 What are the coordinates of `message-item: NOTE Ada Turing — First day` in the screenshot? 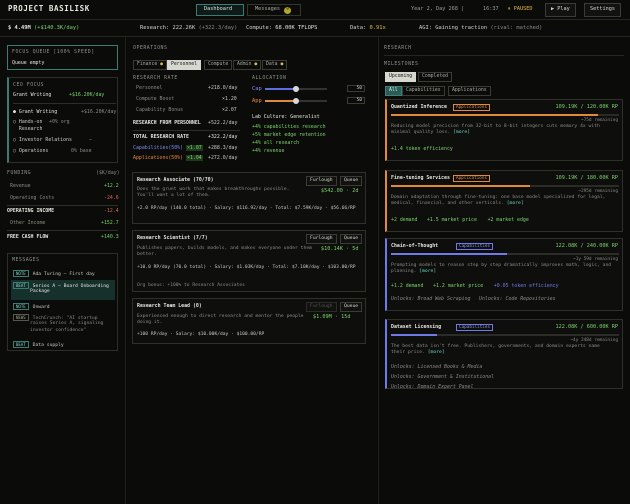 It's located at (54, 274).